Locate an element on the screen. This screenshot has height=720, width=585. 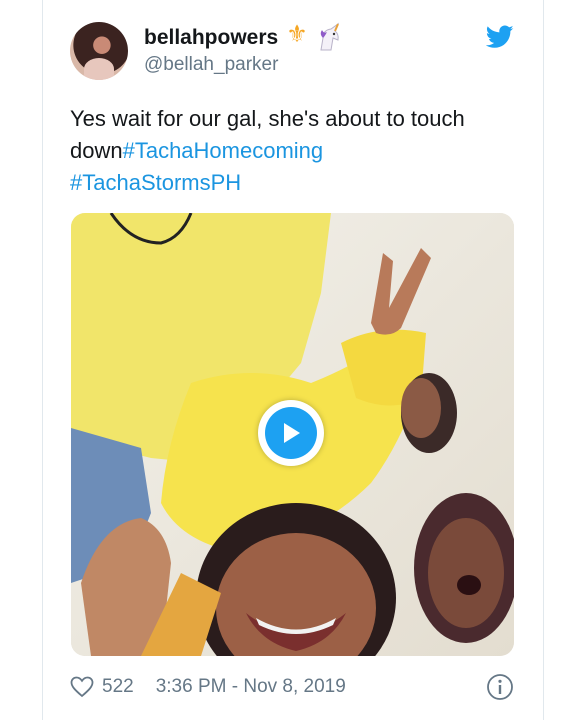
trident-icon: ⚜ is located at coordinates (297, 34).